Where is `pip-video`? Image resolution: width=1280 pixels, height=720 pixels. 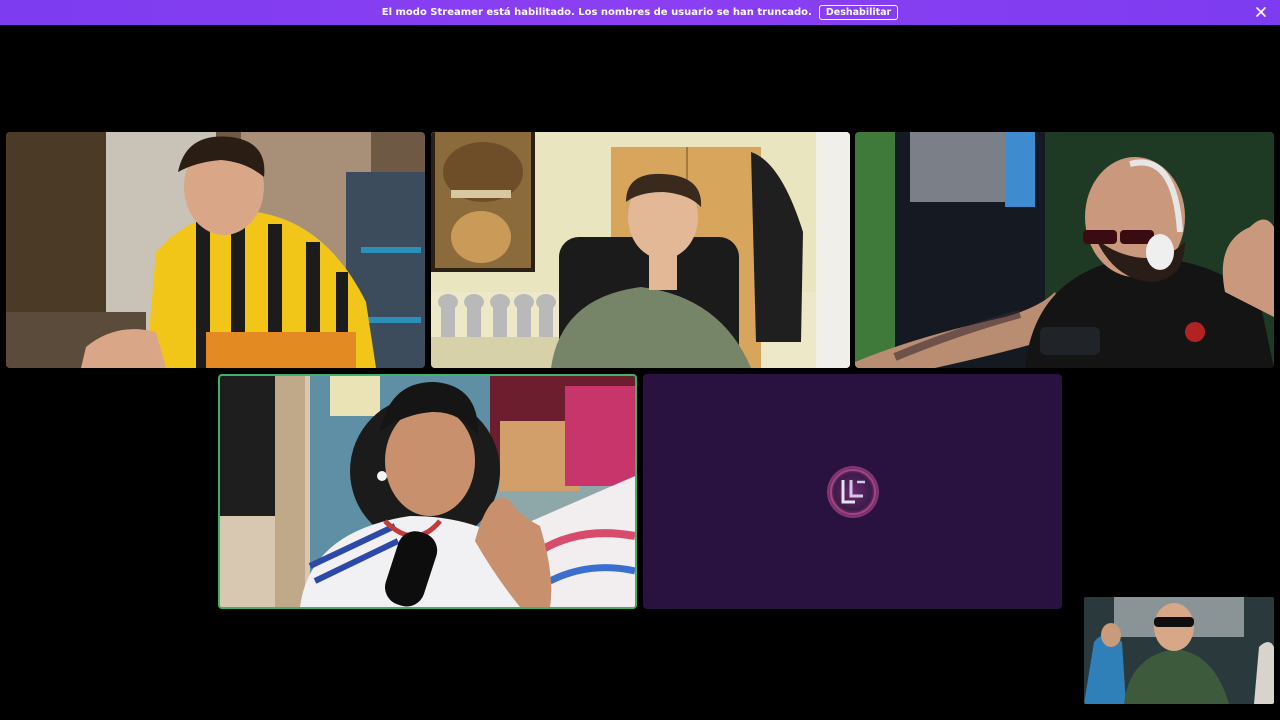 pip-video is located at coordinates (1179, 650).